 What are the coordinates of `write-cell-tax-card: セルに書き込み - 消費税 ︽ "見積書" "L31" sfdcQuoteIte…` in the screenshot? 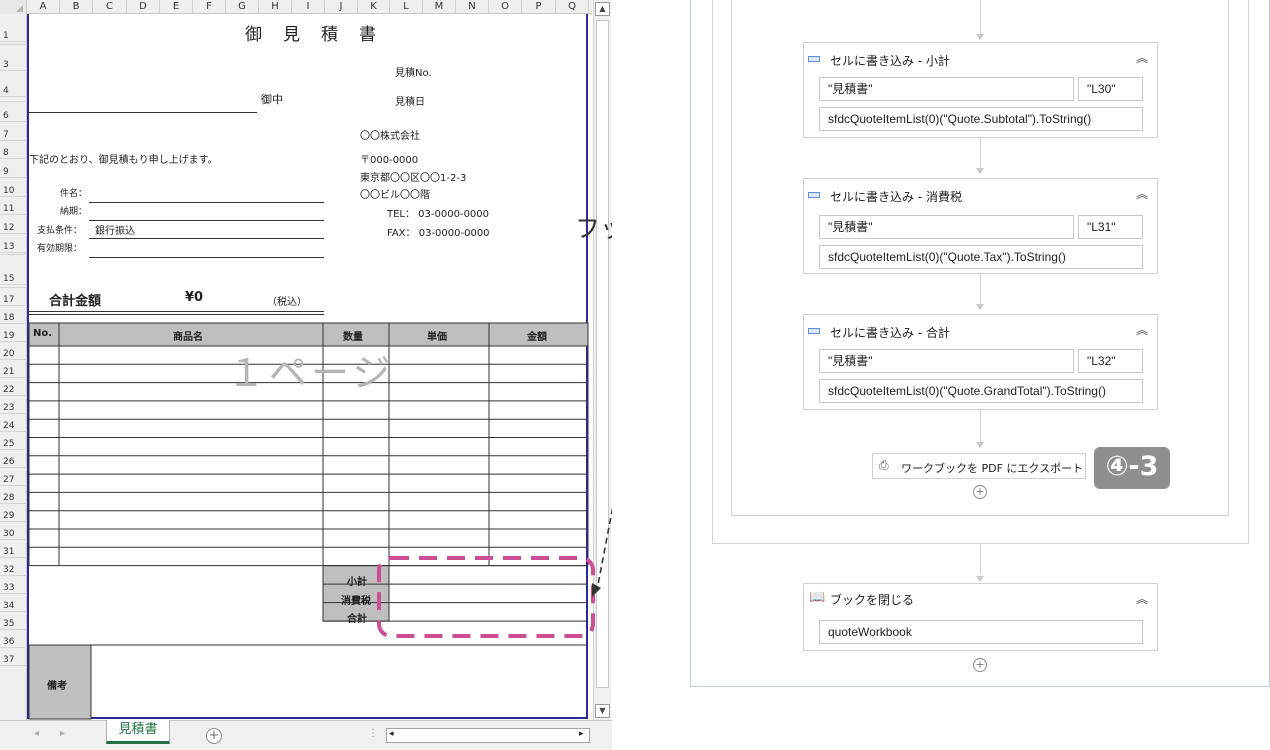 It's located at (980, 226).